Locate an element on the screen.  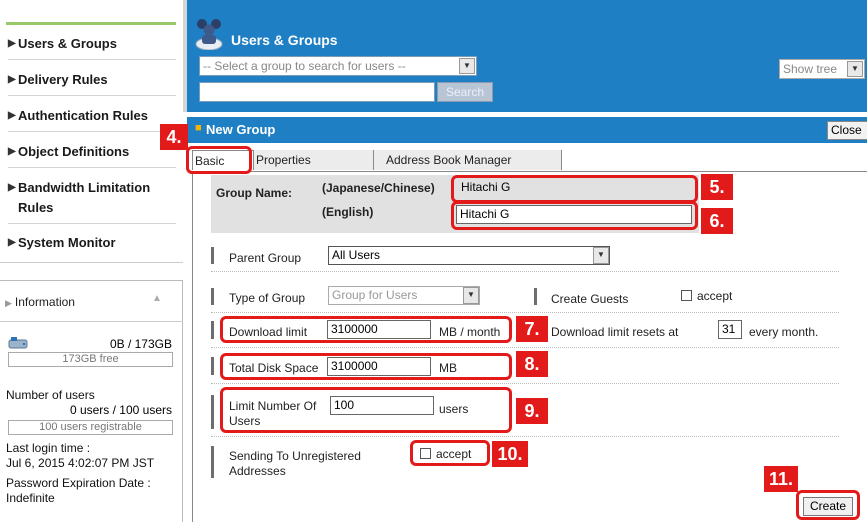
sidebar-item-object-definitions: ▶ Object Definitions is located at coordinates (92, 155).